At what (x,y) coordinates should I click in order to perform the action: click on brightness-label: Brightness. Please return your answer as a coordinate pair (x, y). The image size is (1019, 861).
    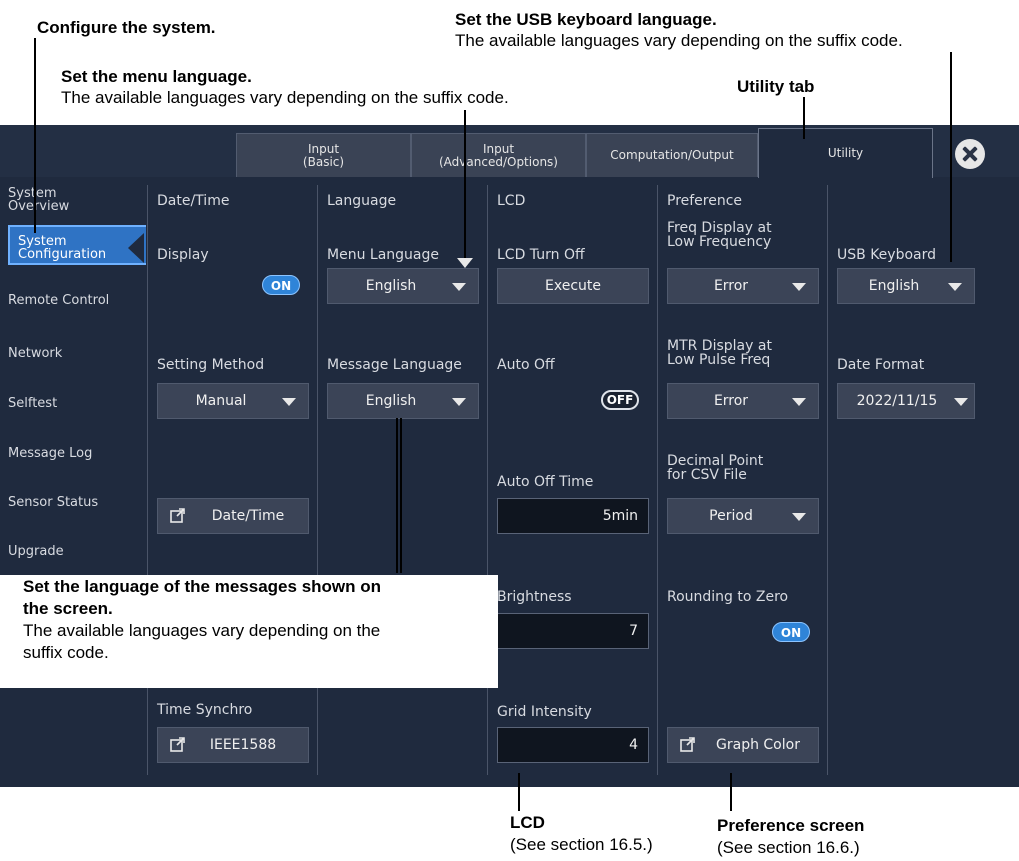
    Looking at the image, I should click on (534, 597).